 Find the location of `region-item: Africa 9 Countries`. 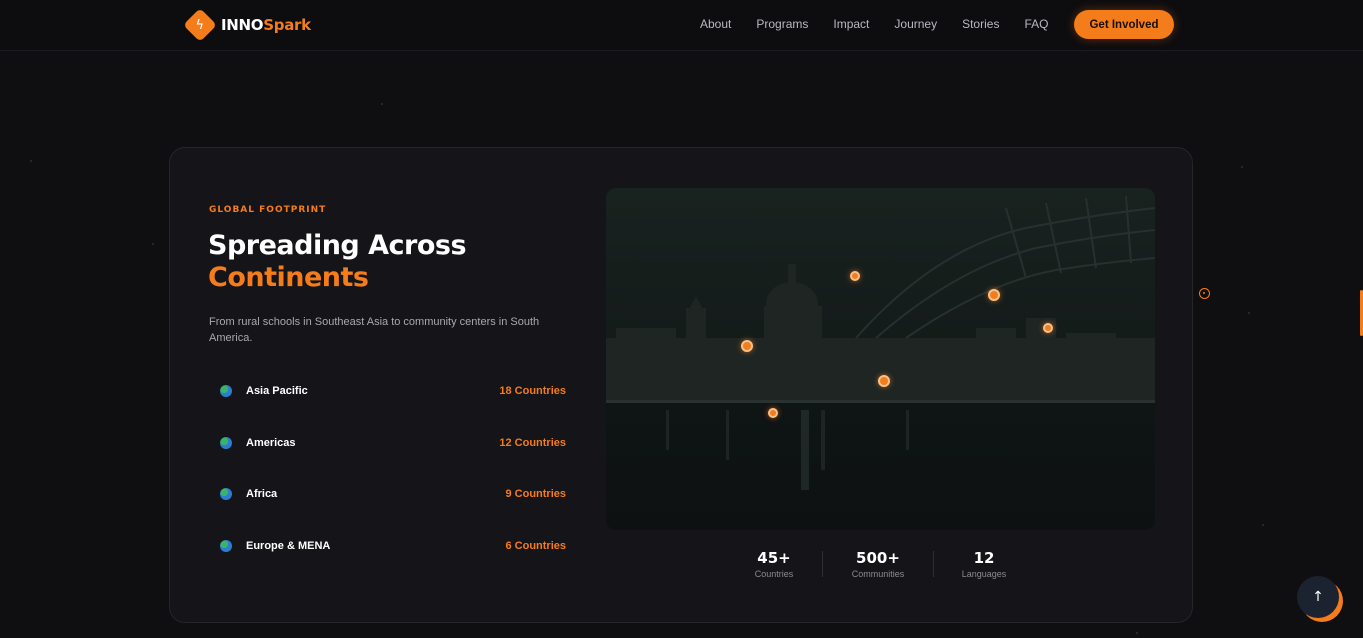

region-item: Africa 9 Countries is located at coordinates (393, 509).